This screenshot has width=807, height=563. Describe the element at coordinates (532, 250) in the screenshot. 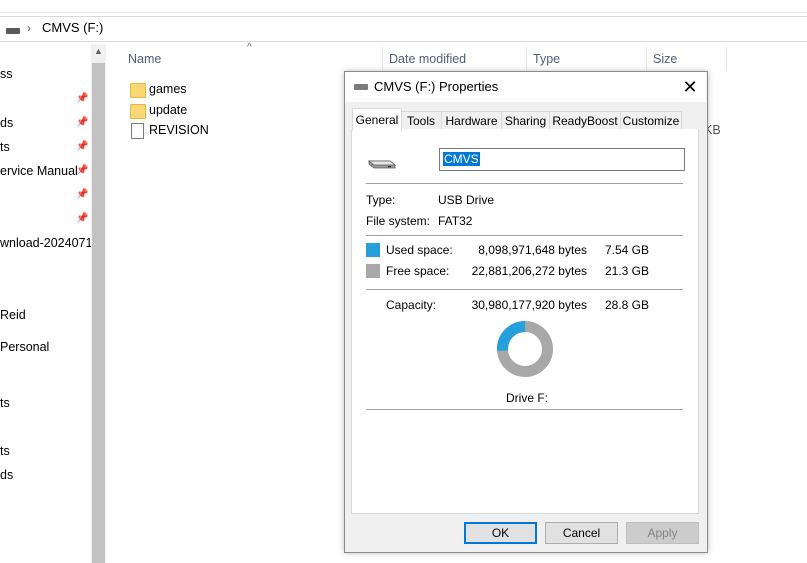

I see `used-space-bytes: 8,098,971,648 bytes` at that location.